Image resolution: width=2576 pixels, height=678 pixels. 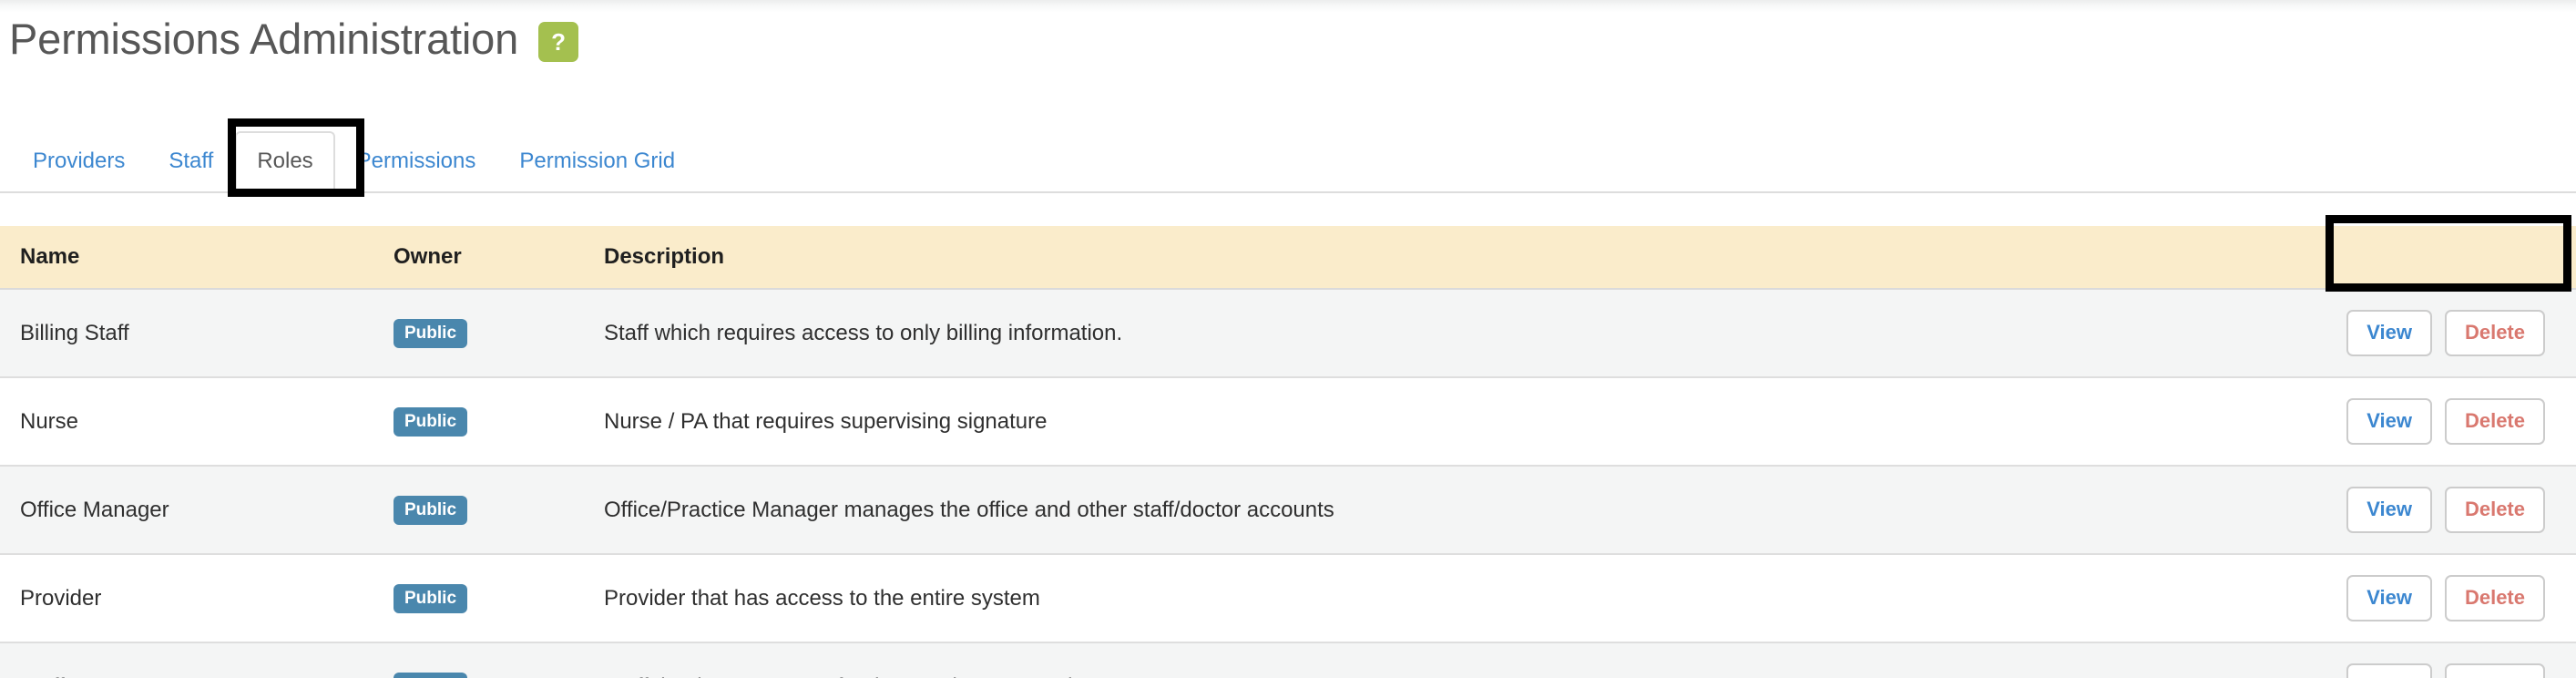 What do you see at coordinates (1288, 6) in the screenshot?
I see `top-gradient-strip` at bounding box center [1288, 6].